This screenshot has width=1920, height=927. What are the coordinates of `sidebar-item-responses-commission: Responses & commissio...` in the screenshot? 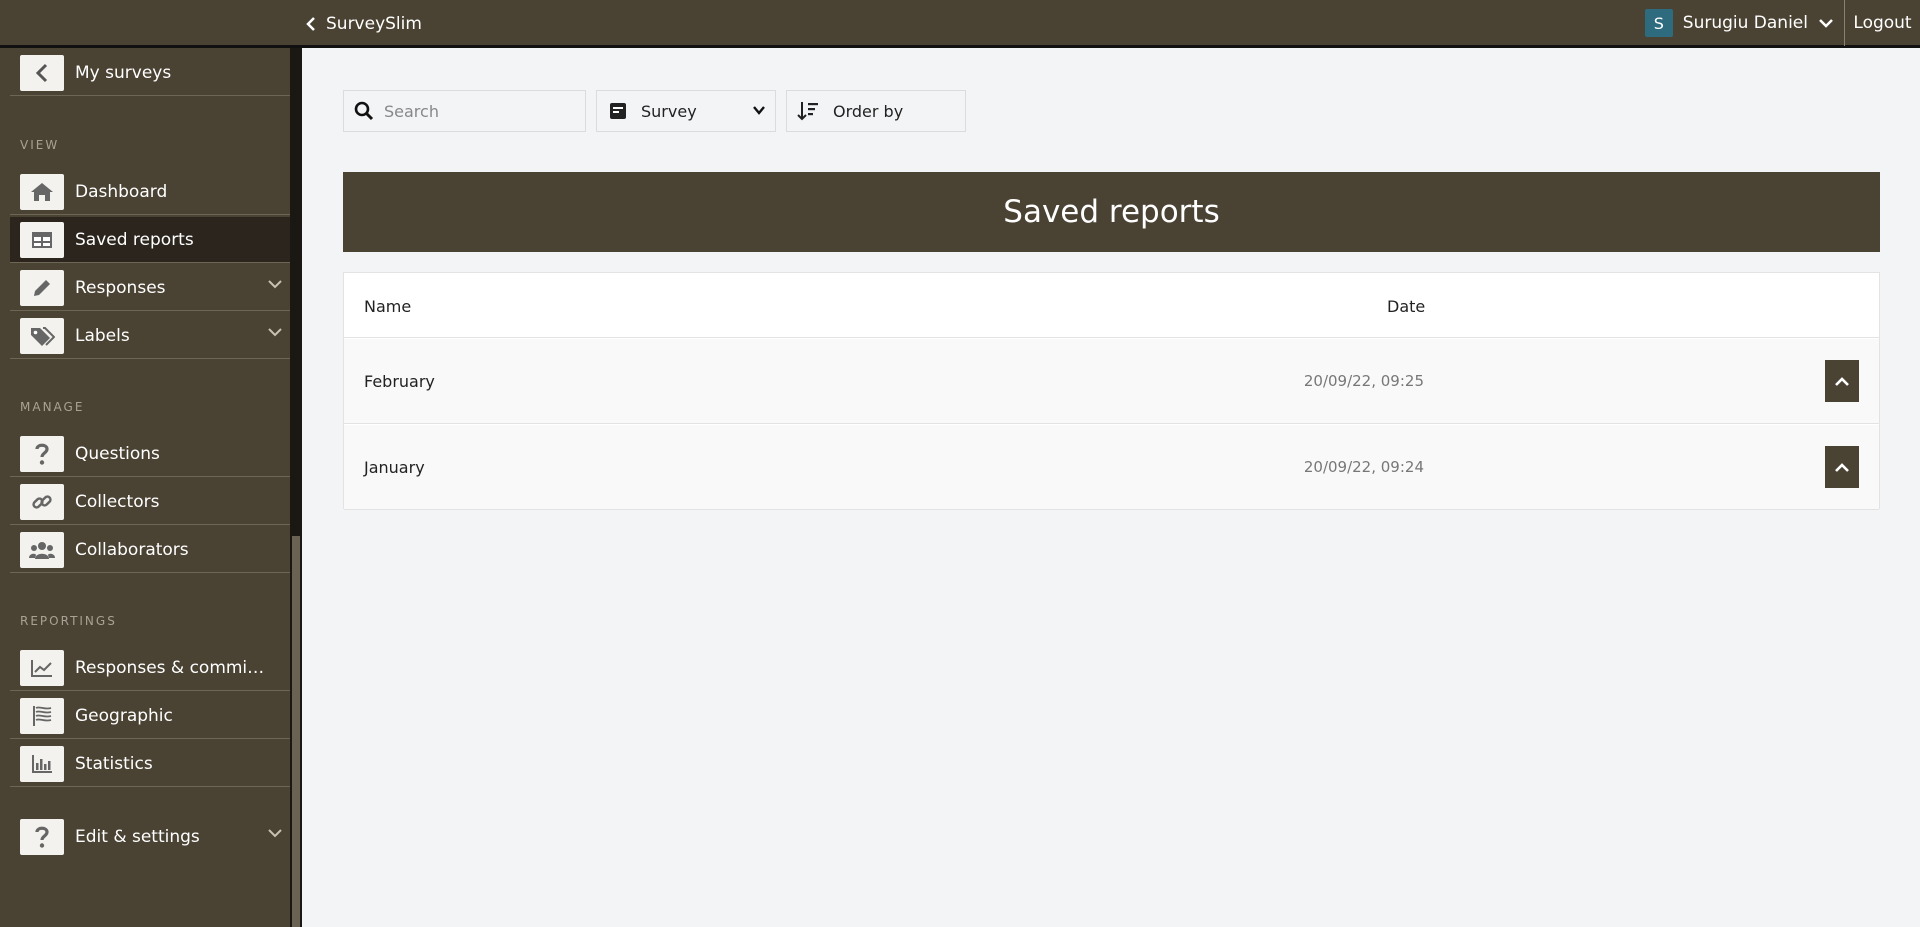 It's located at (150, 668).